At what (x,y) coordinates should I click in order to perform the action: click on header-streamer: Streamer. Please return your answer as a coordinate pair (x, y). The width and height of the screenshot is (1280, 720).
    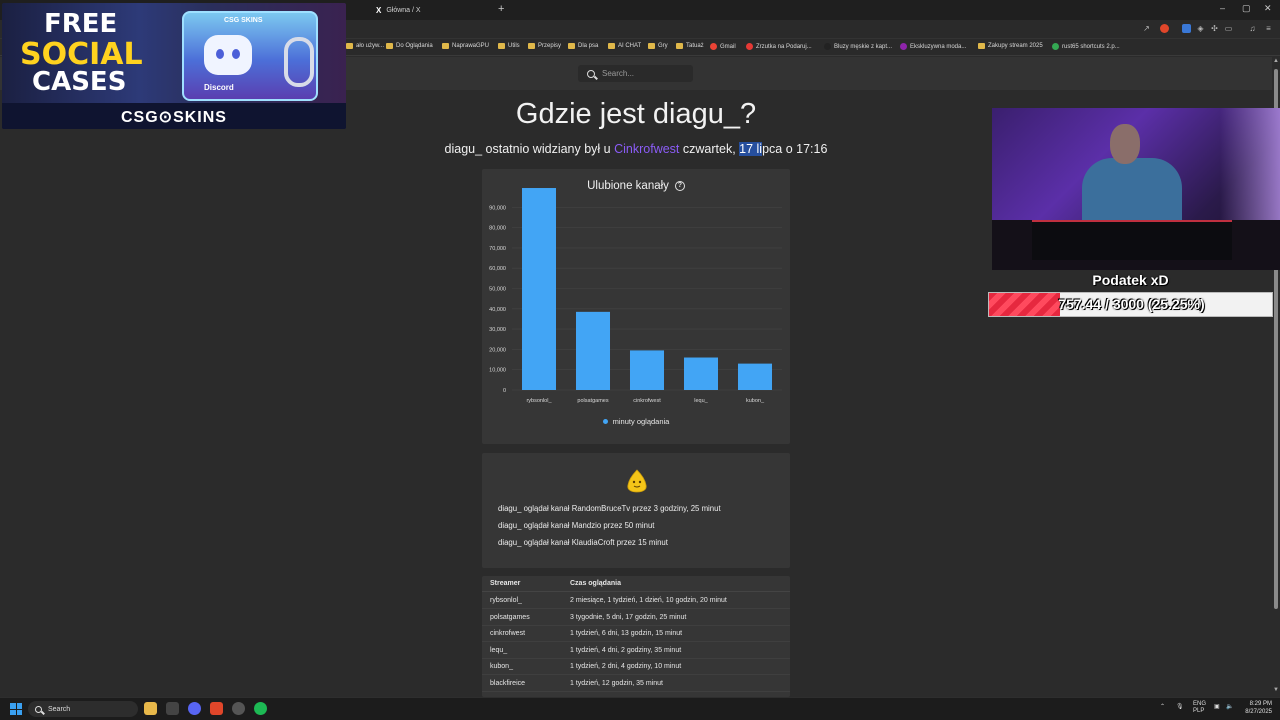
    Looking at the image, I should click on (505, 583).